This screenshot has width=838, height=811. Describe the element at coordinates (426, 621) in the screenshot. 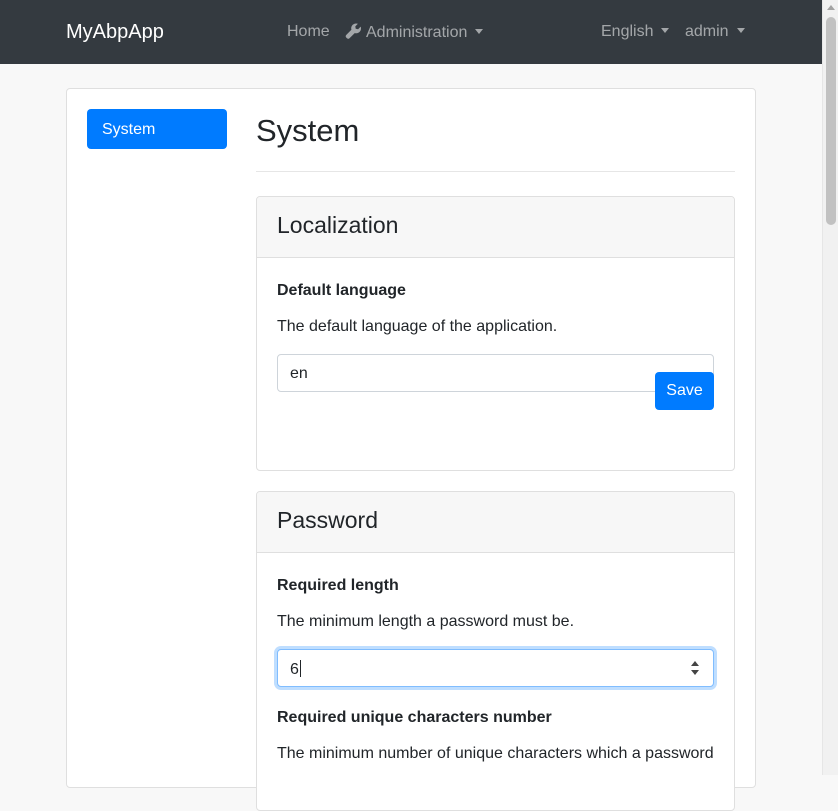

I see `required-length-help: The minimum length a password must be.` at that location.